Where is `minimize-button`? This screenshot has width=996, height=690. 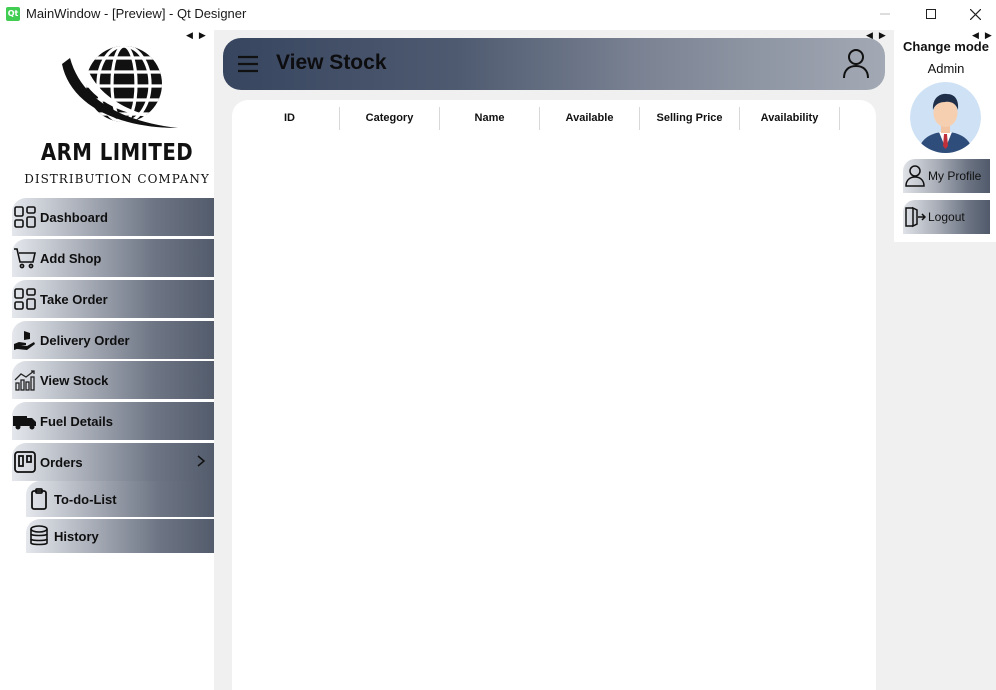 minimize-button is located at coordinates (885, 14).